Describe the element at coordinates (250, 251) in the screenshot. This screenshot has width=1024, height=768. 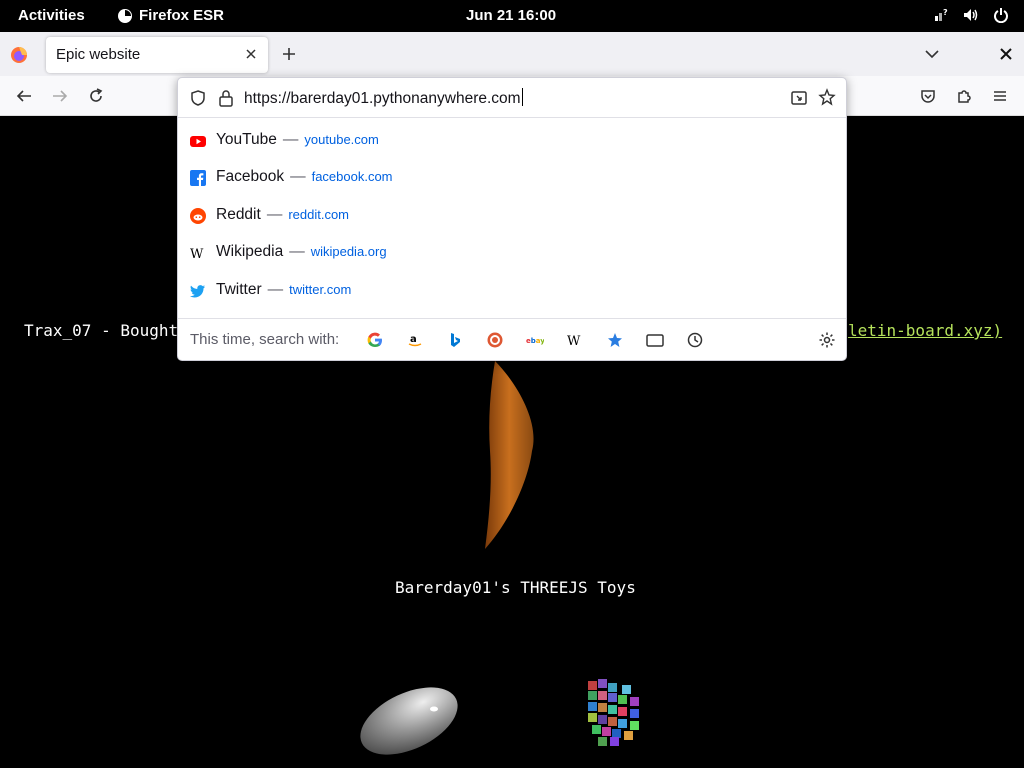
I see `suggestion-name: Wikipedia` at that location.